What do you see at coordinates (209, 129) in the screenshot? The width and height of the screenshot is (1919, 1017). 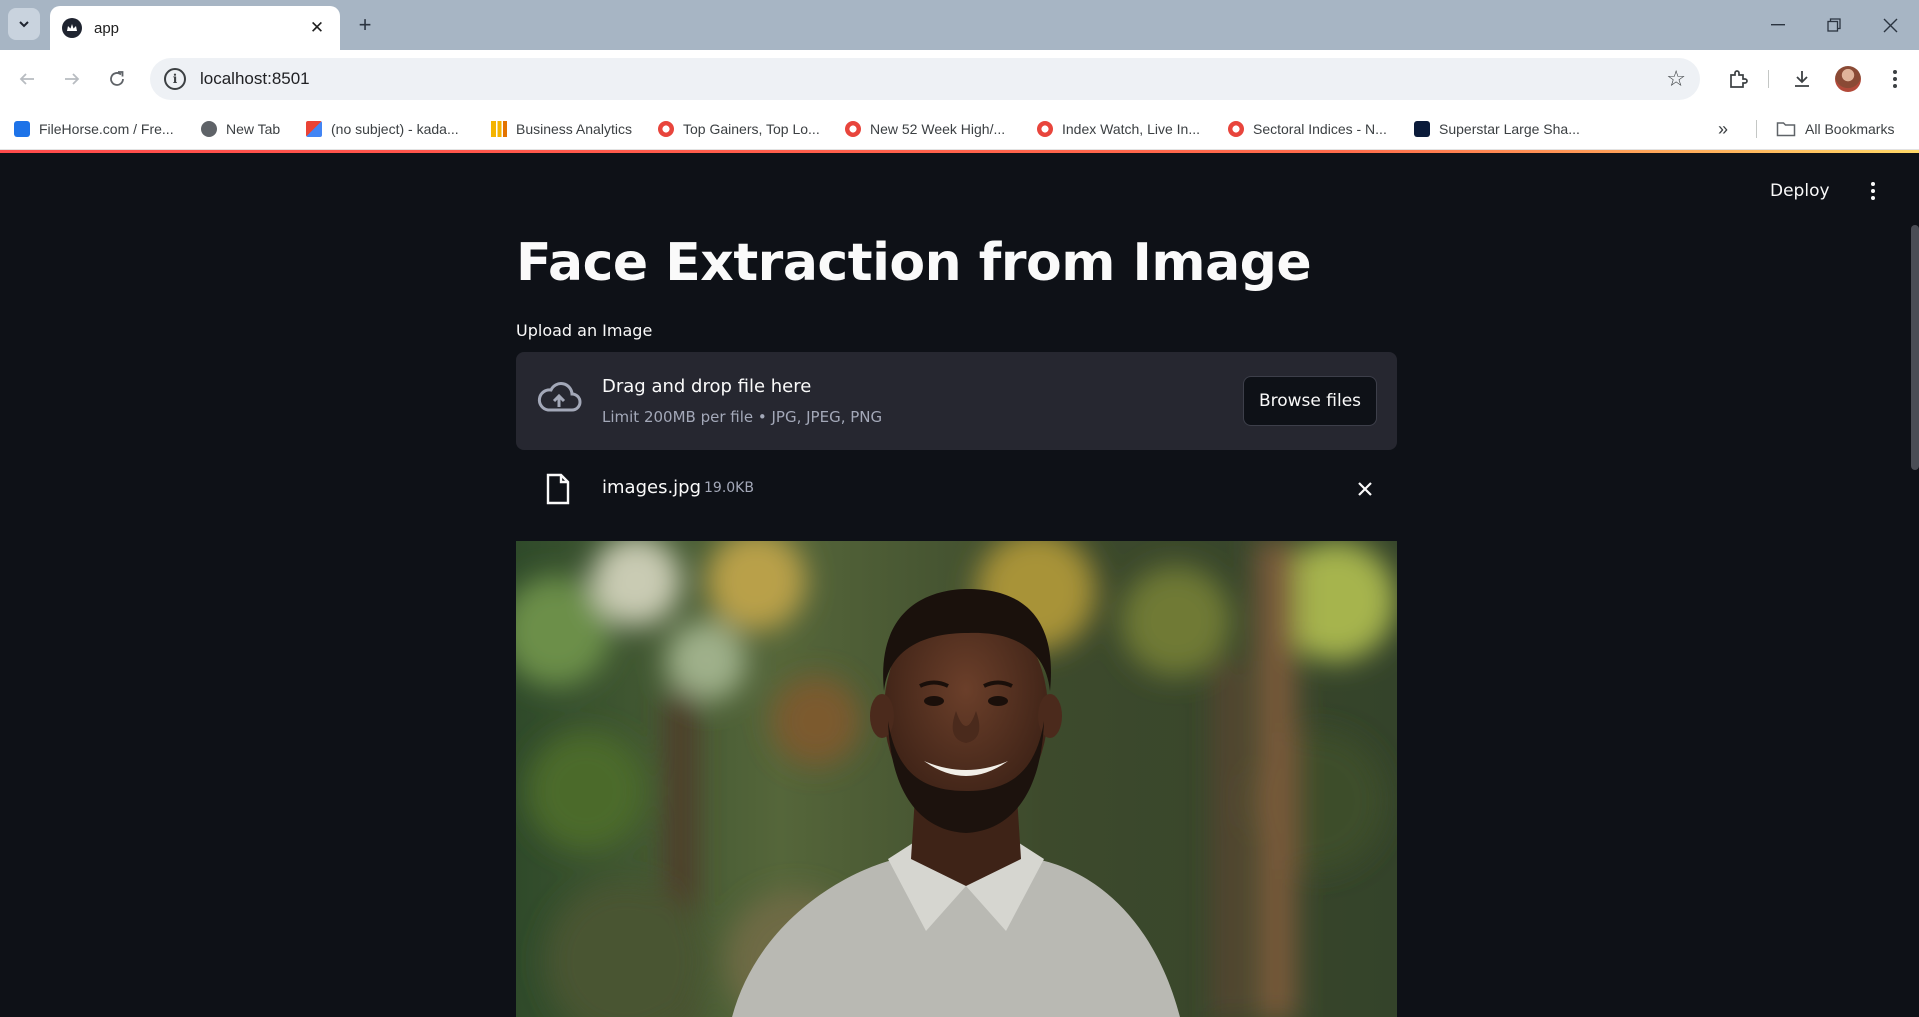 I see `globe-icon` at bounding box center [209, 129].